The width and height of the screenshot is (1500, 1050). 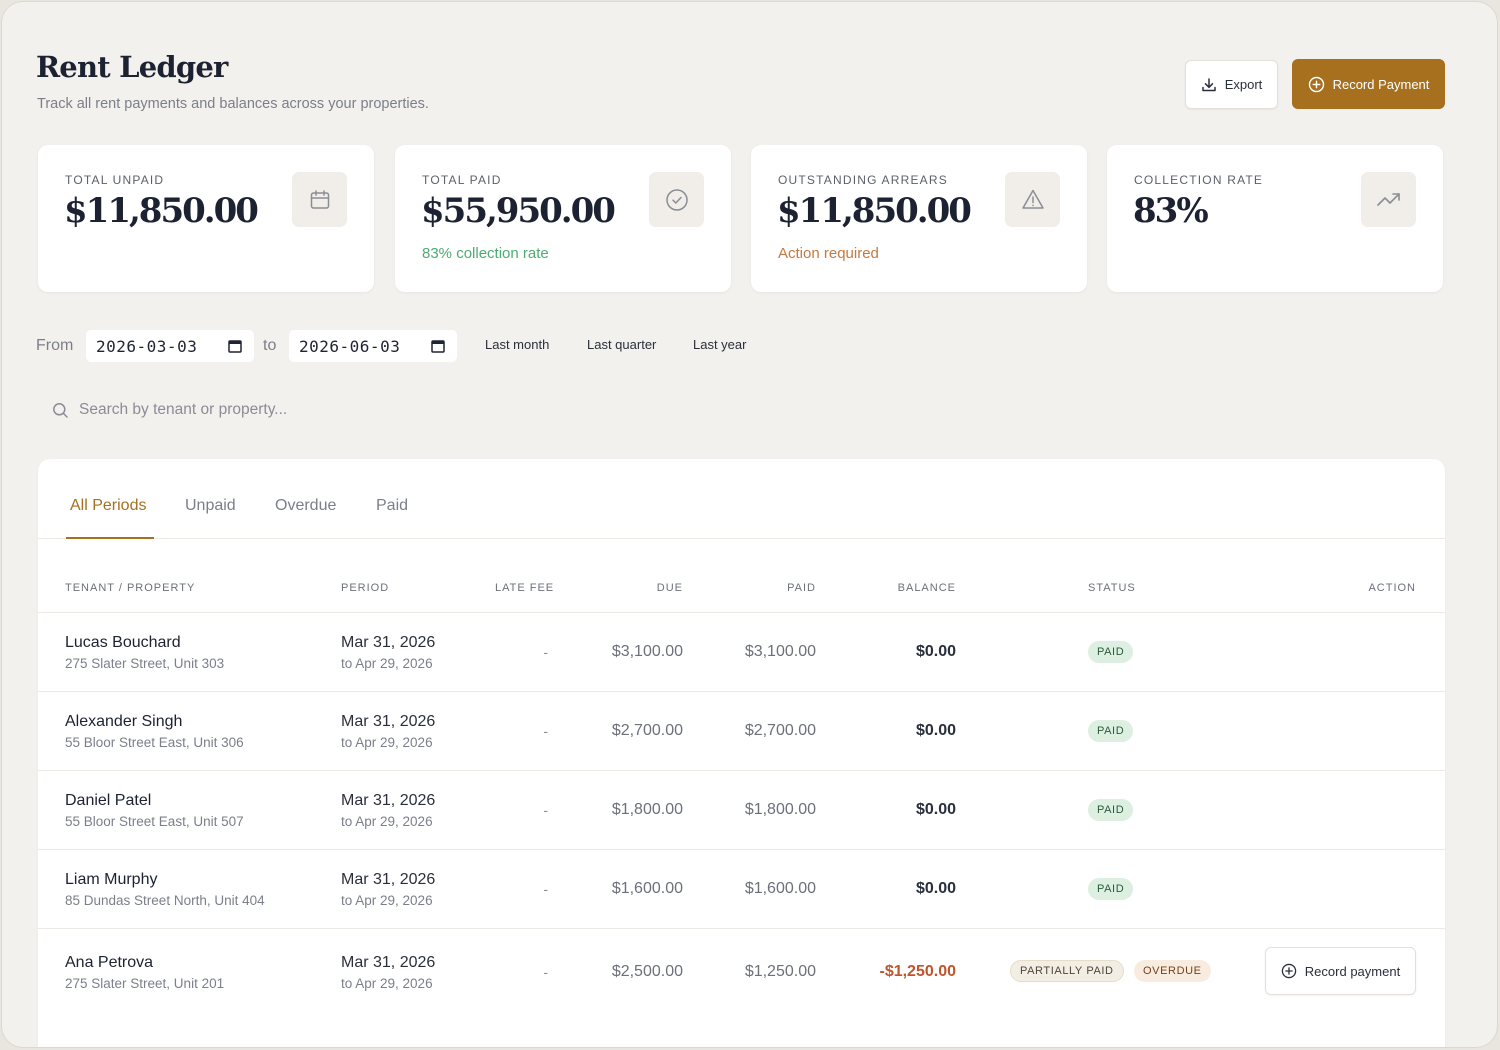 What do you see at coordinates (462, 180) in the screenshot?
I see `stat-label: TOTAL PAID` at bounding box center [462, 180].